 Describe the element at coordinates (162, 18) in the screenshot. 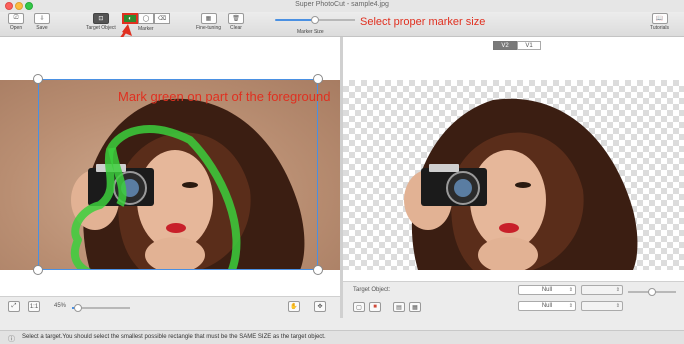

I see `eraser-marker-button: ⌫` at that location.